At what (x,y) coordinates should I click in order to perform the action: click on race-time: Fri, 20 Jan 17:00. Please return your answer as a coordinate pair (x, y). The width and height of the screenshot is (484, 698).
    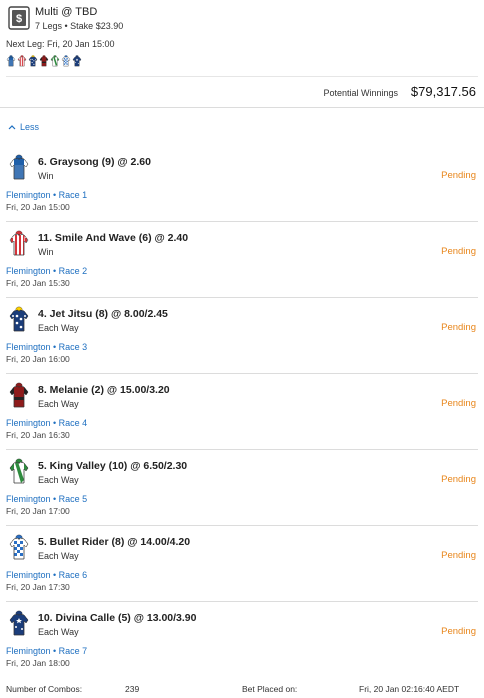
    Looking at the image, I should click on (38, 511).